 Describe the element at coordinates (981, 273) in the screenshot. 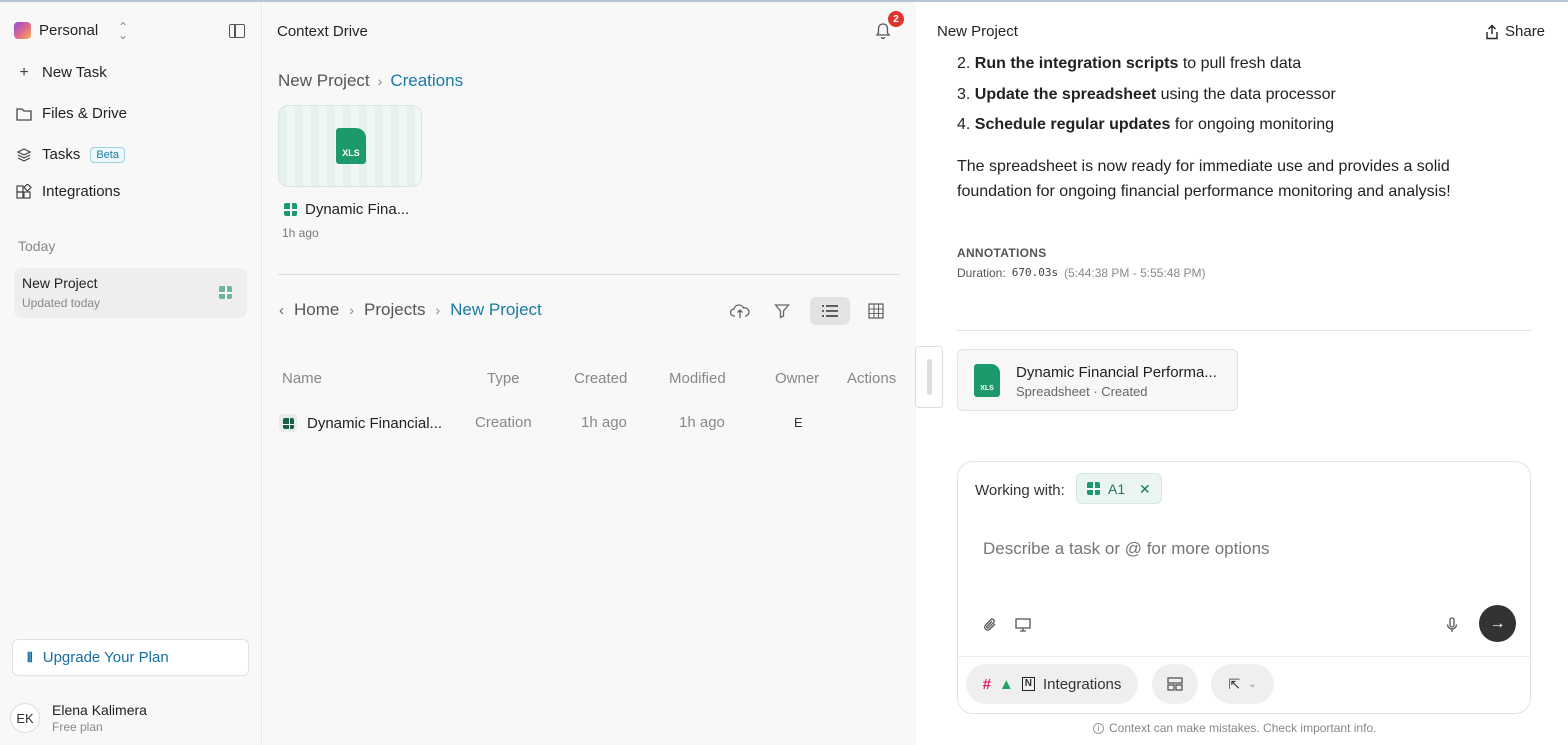

I see `duration-label: Duration:` at that location.